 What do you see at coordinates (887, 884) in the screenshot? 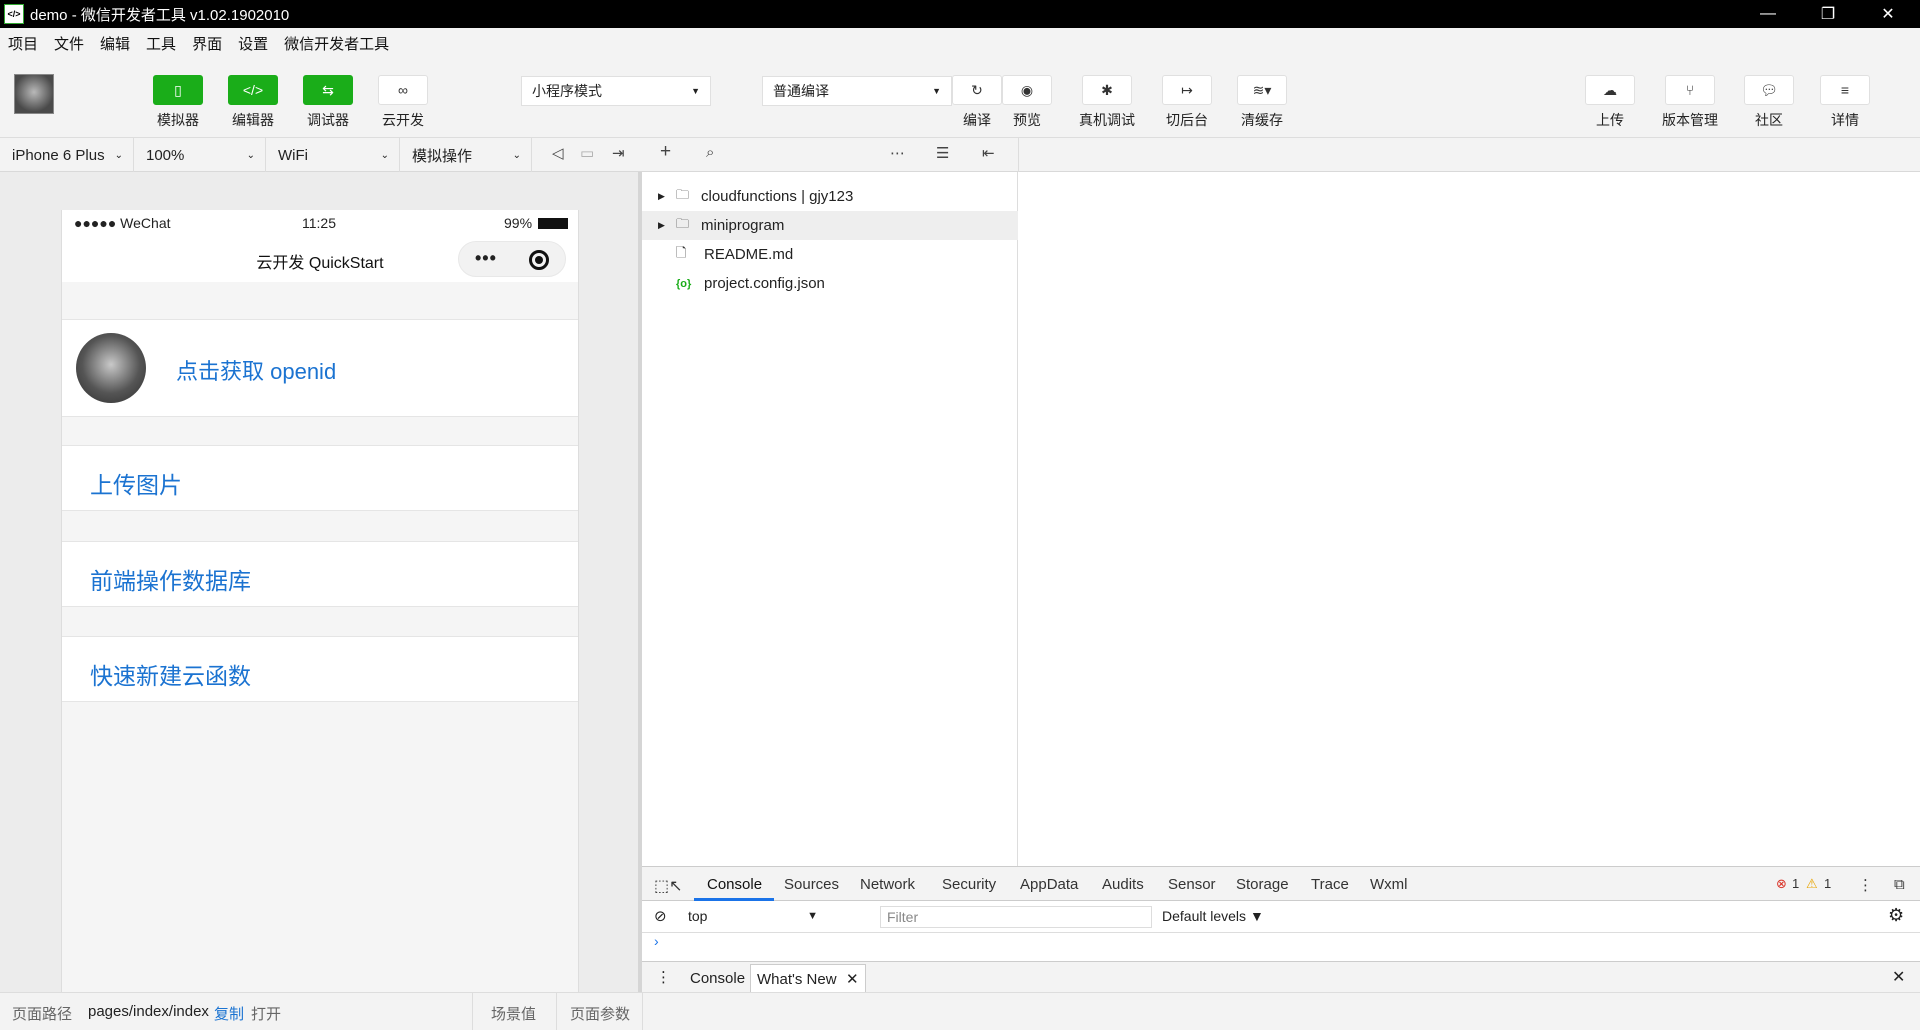
I see `tab-network: Network` at bounding box center [887, 884].